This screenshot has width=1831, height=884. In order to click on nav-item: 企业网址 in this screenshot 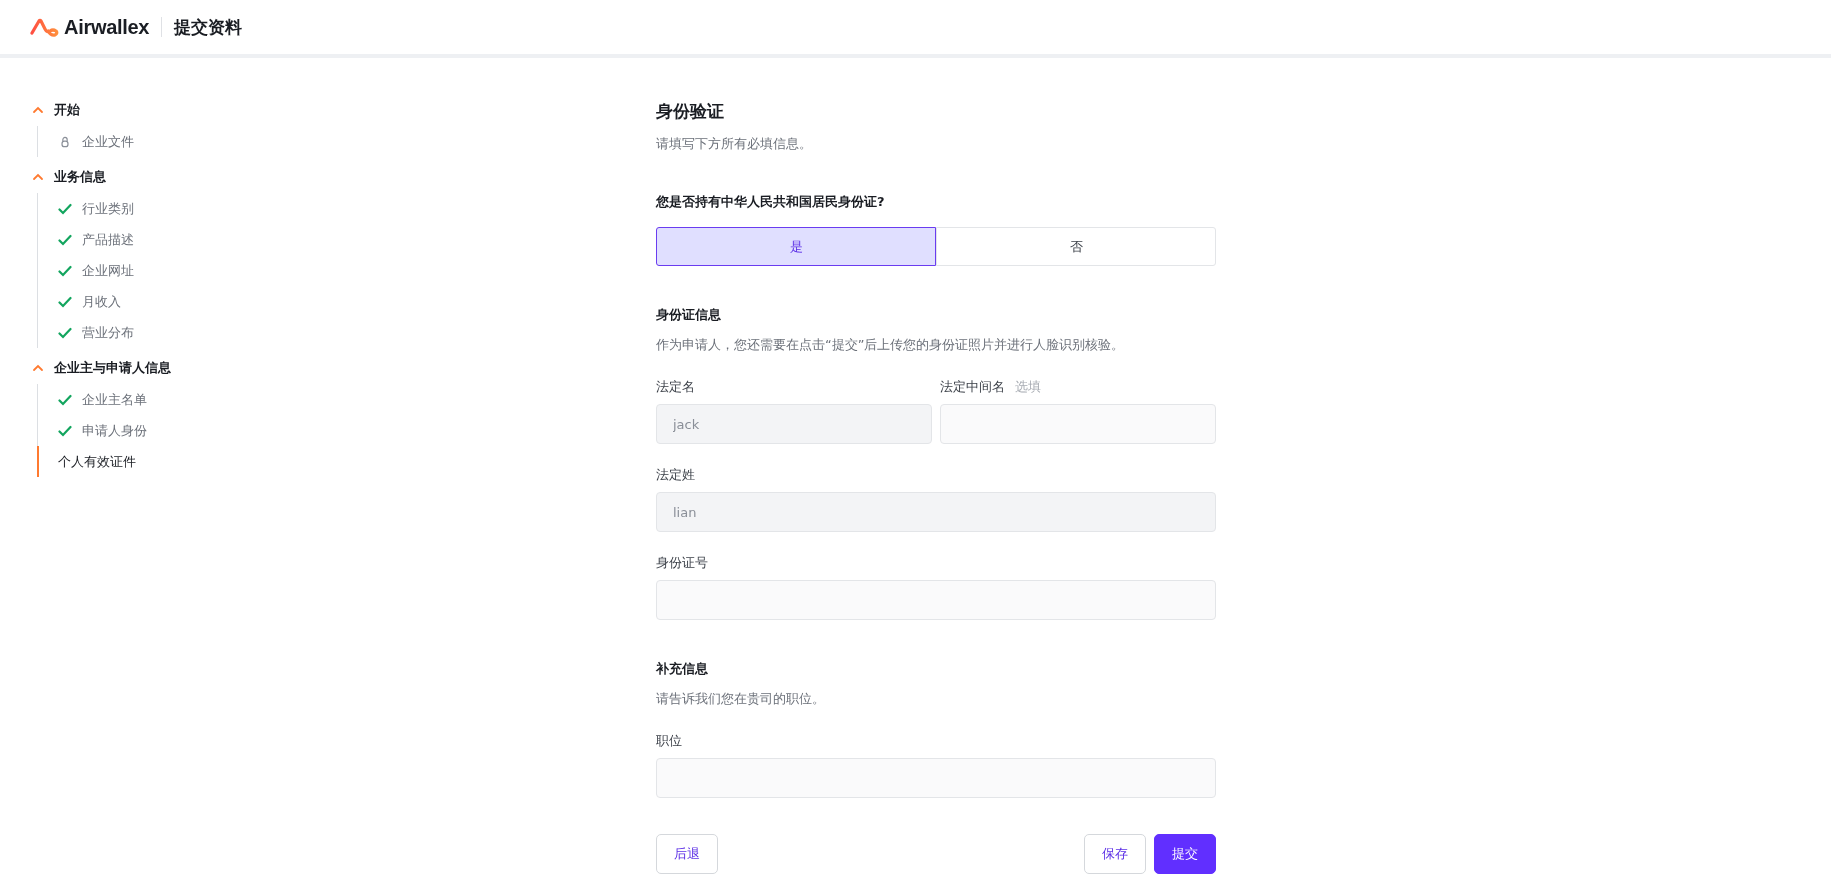, I will do `click(347, 270)`.